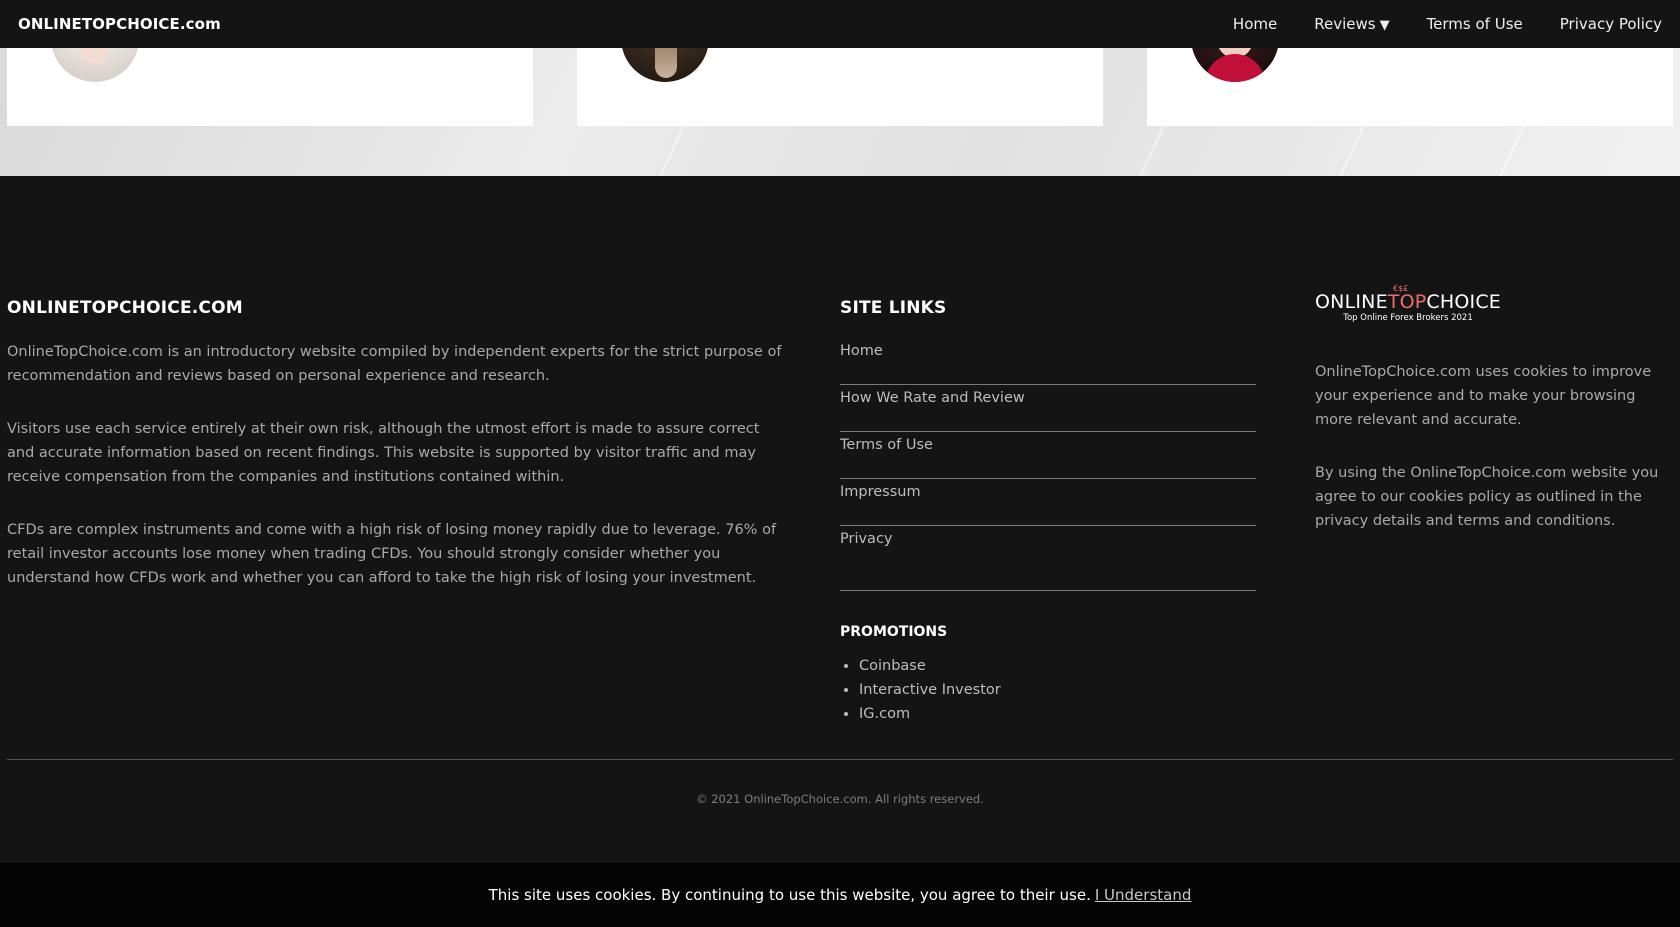 The height and width of the screenshot is (927, 1680). Describe the element at coordinates (1408, 318) in the screenshot. I see `logo-tagline: Top Online Forex Brokers 2021` at that location.